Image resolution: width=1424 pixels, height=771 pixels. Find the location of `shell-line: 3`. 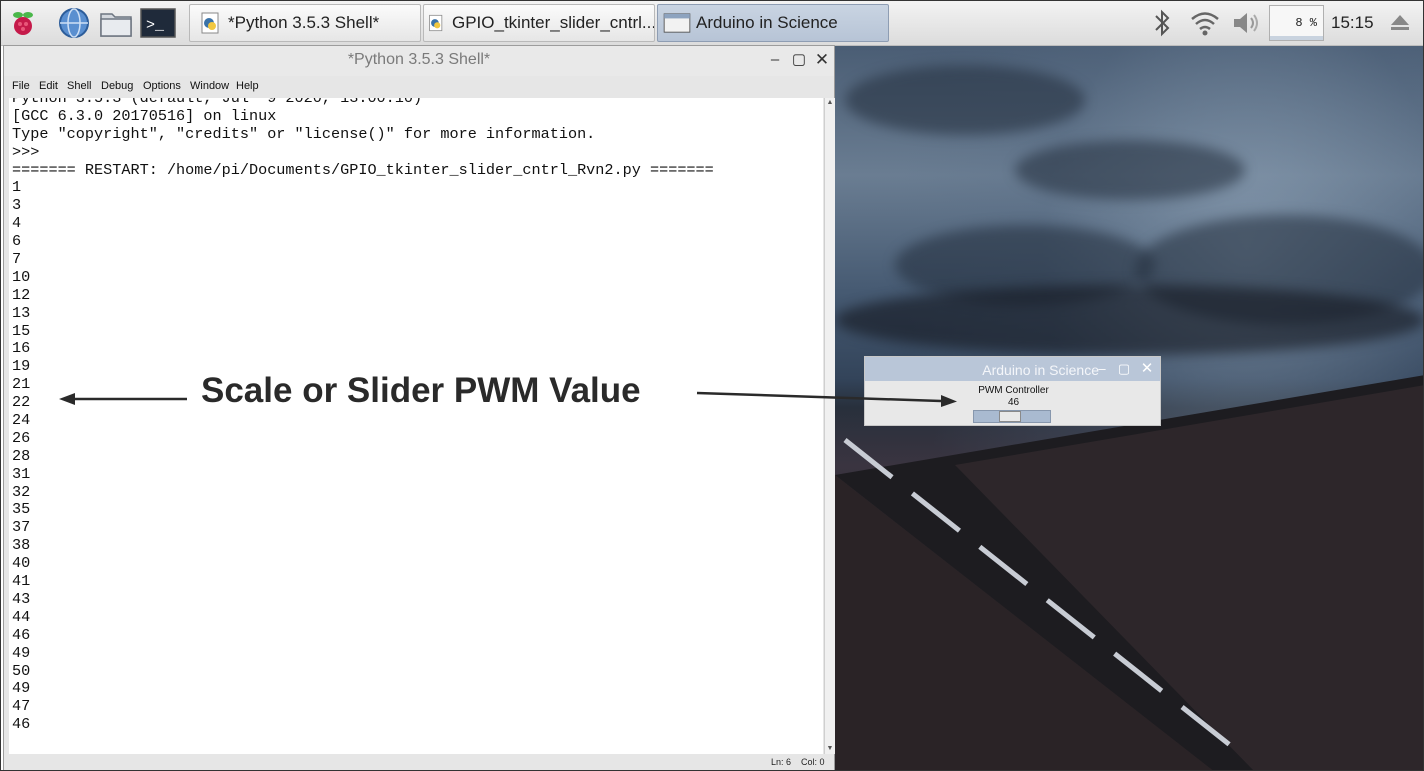

shell-line: 3 is located at coordinates (17, 205).